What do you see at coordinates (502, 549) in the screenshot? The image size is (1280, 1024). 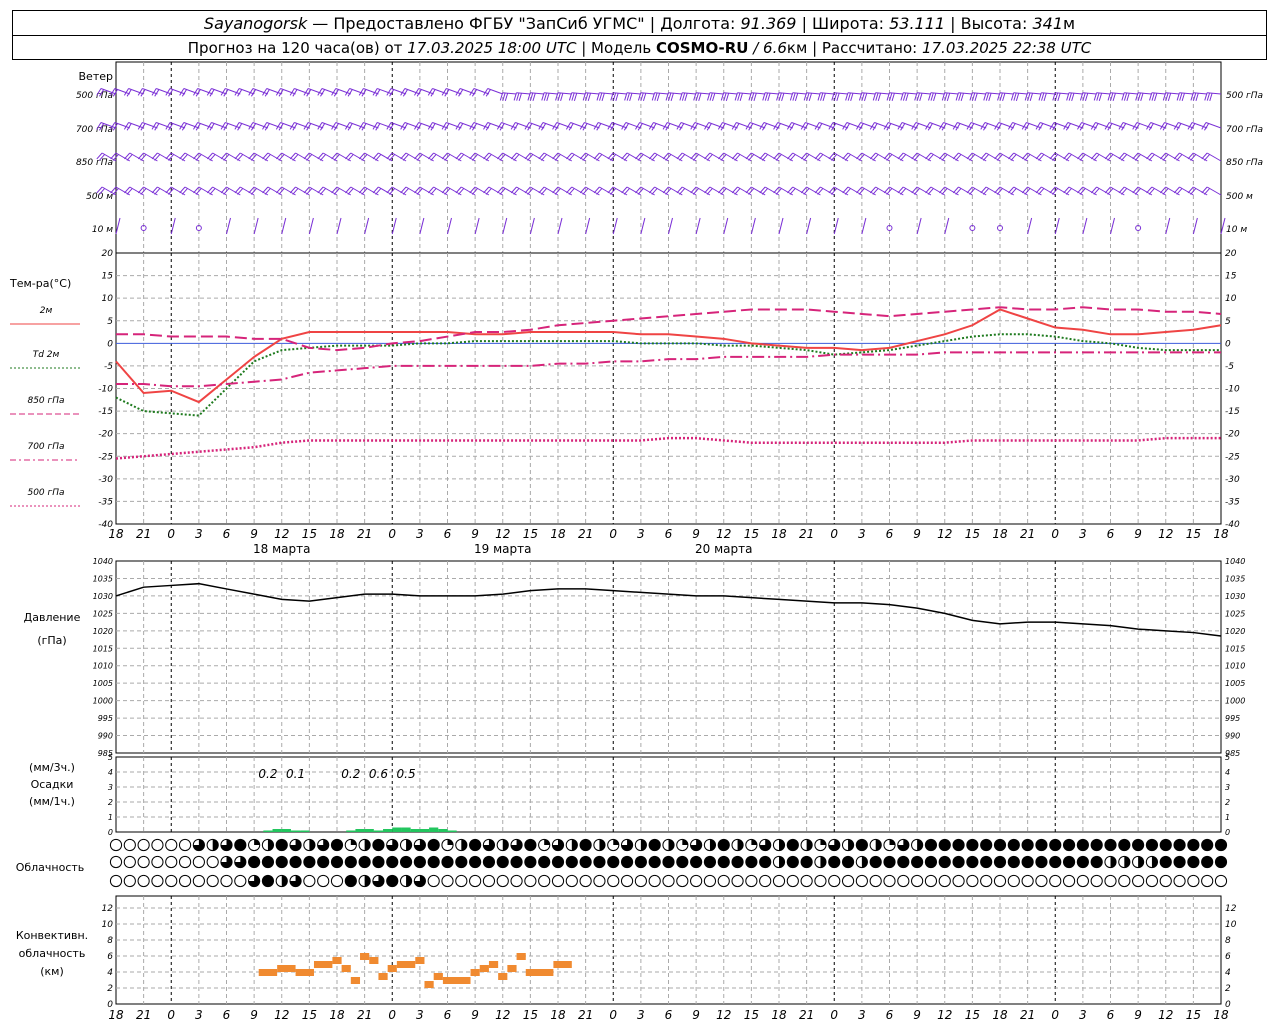 I see `day-label: 19 марта` at bounding box center [502, 549].